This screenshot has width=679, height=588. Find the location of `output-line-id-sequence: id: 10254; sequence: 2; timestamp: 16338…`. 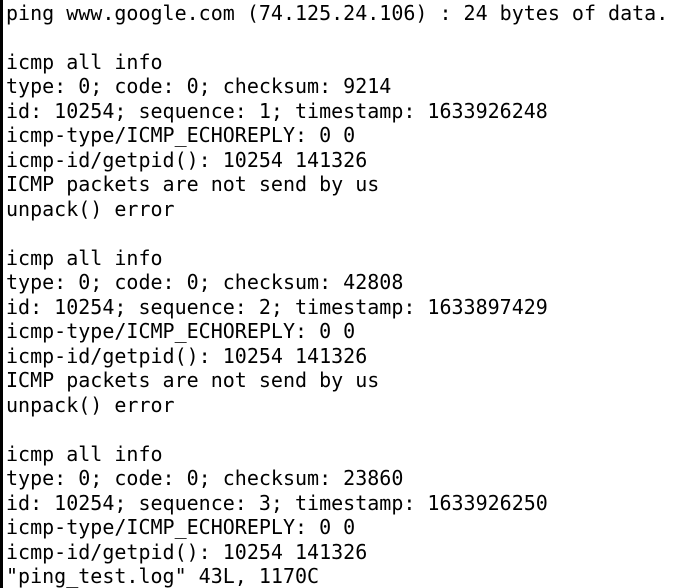

output-line-id-sequence: id: 10254; sequence: 2; timestamp: 16338… is located at coordinates (277, 307).